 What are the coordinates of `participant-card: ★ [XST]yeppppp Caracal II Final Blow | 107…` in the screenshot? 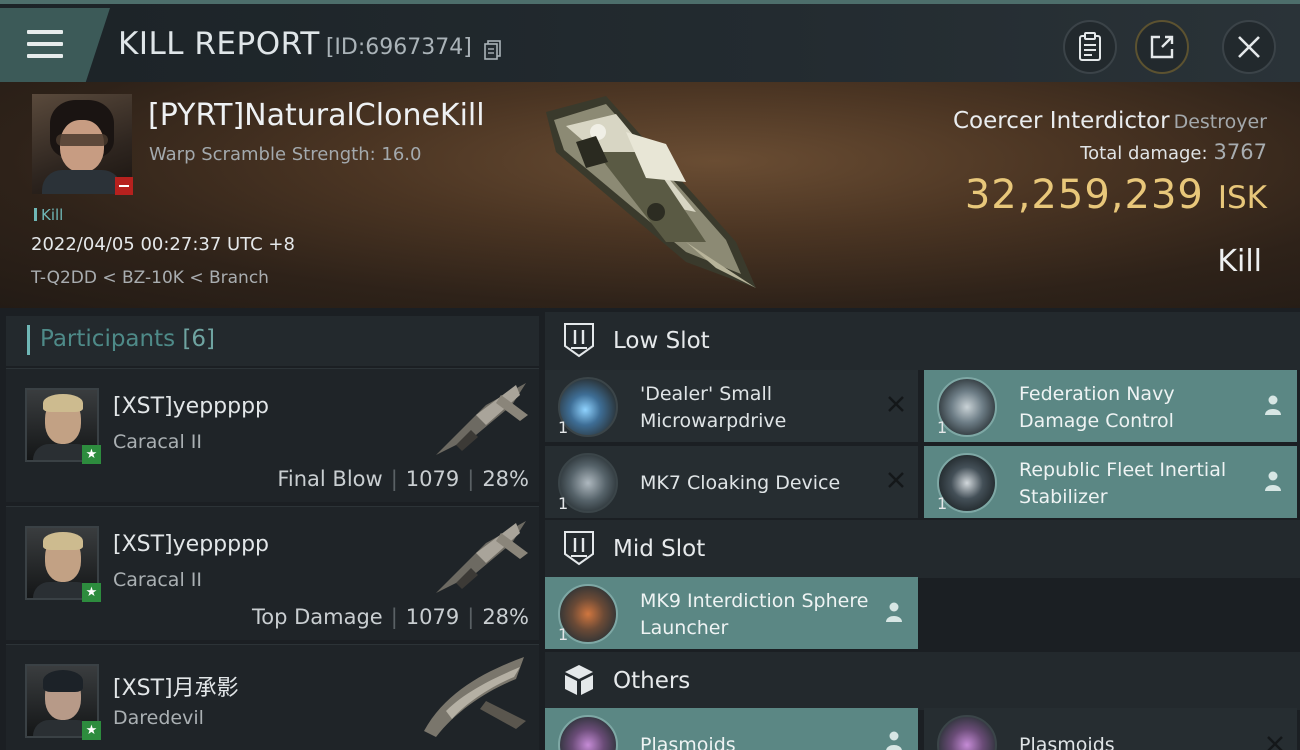 It's located at (272, 435).